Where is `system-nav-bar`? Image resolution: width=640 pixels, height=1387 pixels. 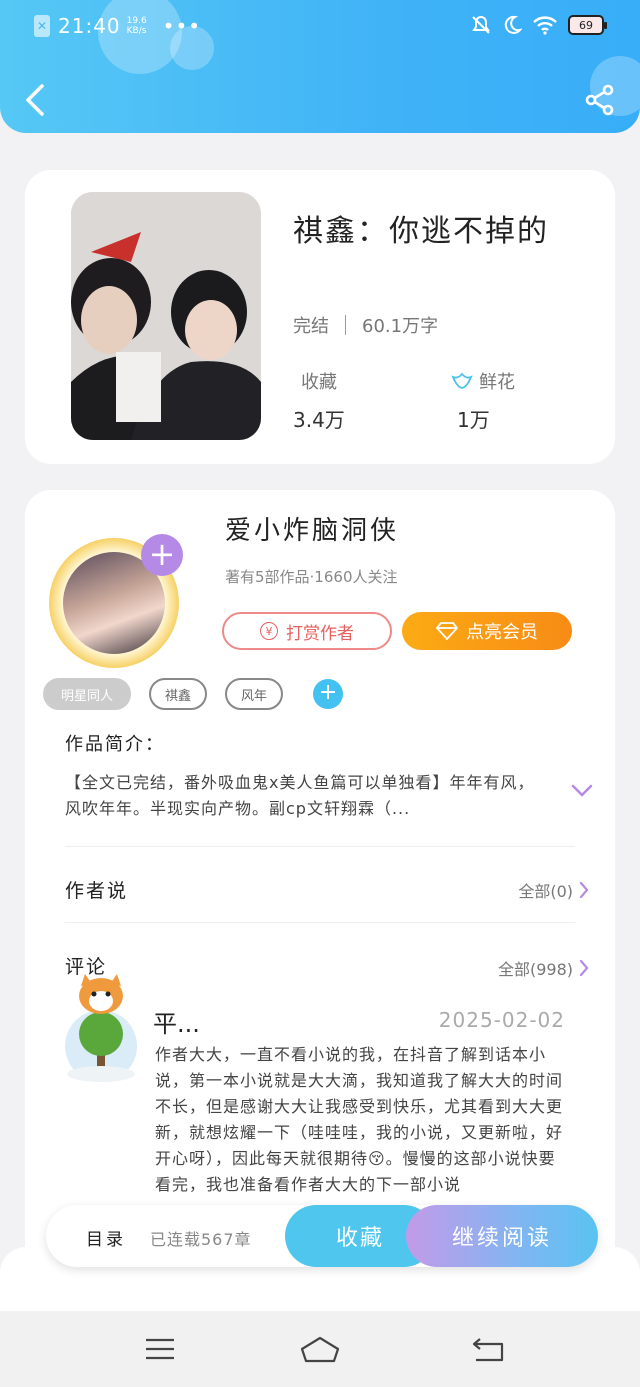 system-nav-bar is located at coordinates (320, 1349).